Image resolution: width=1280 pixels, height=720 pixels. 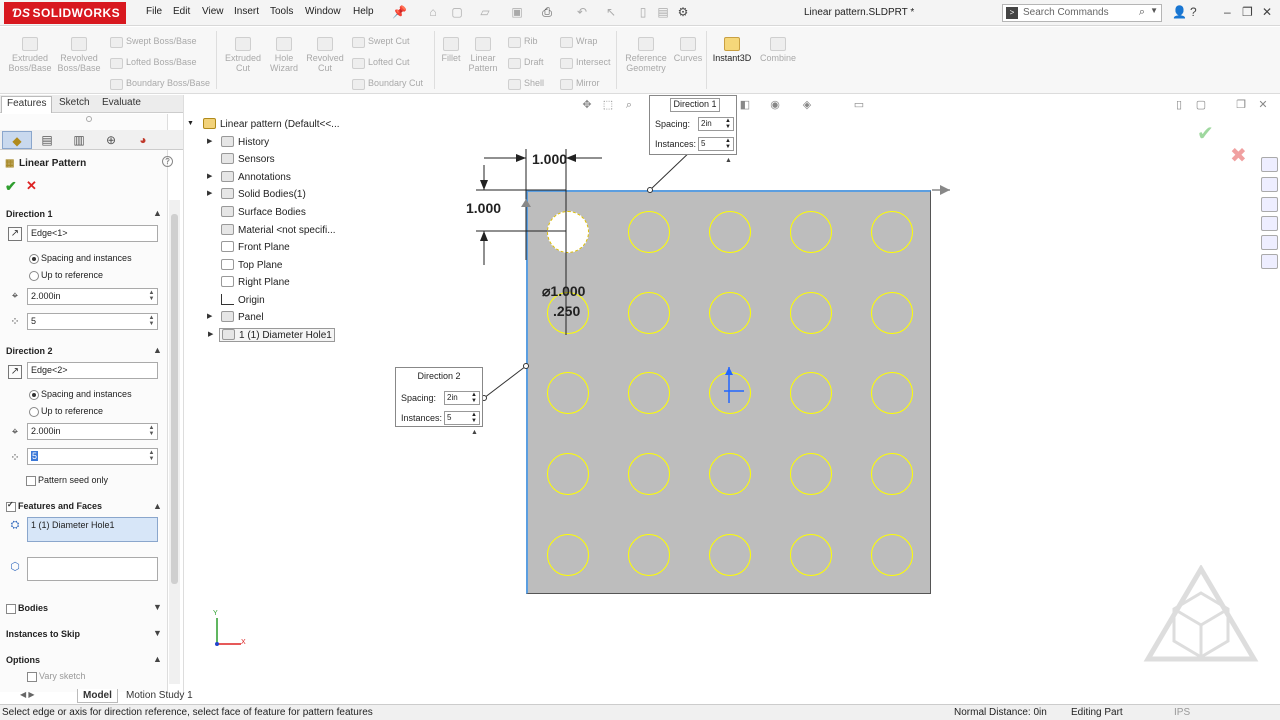 What do you see at coordinates (386, 84) in the screenshot?
I see `boundary-cut-button: Boundary Cut` at bounding box center [386, 84].